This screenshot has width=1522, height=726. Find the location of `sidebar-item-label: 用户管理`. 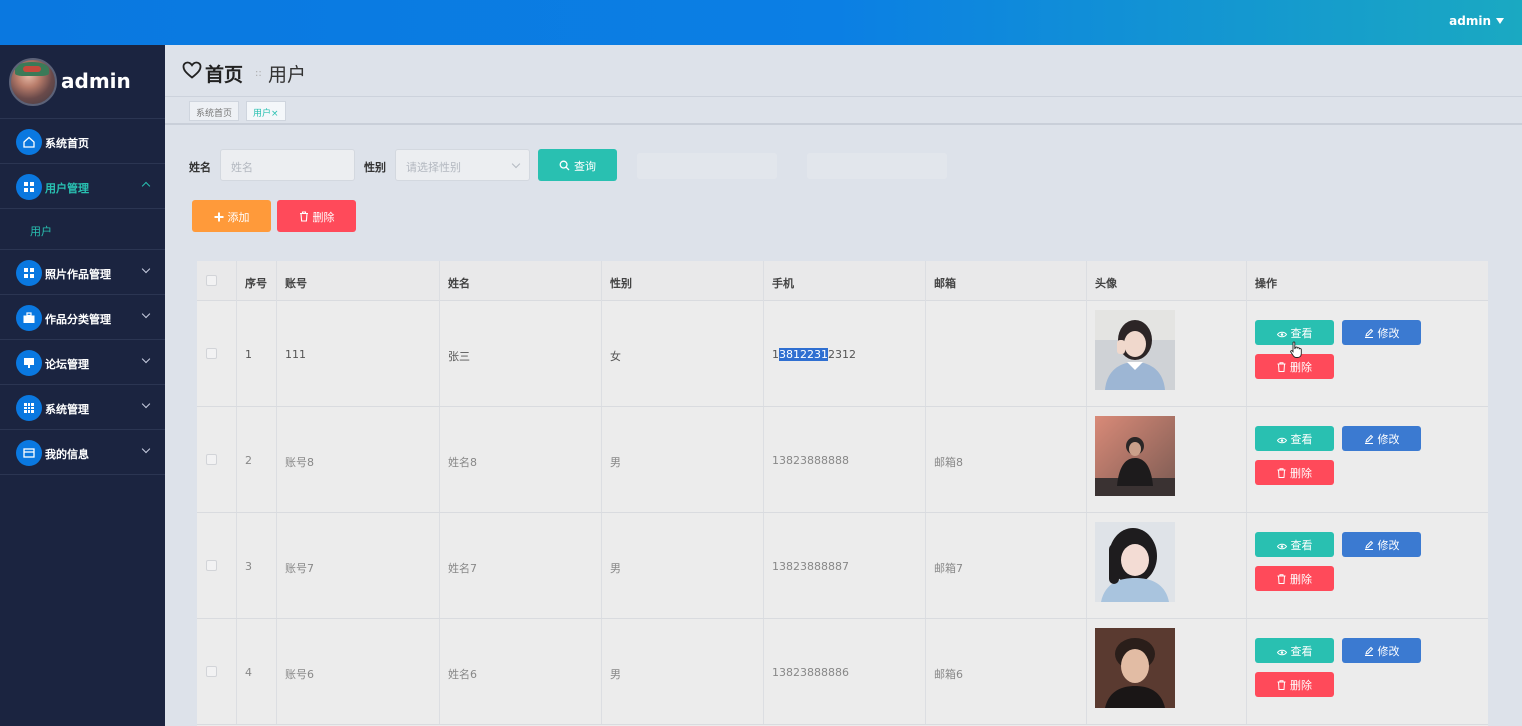

sidebar-item-label: 用户管理 is located at coordinates (67, 188).